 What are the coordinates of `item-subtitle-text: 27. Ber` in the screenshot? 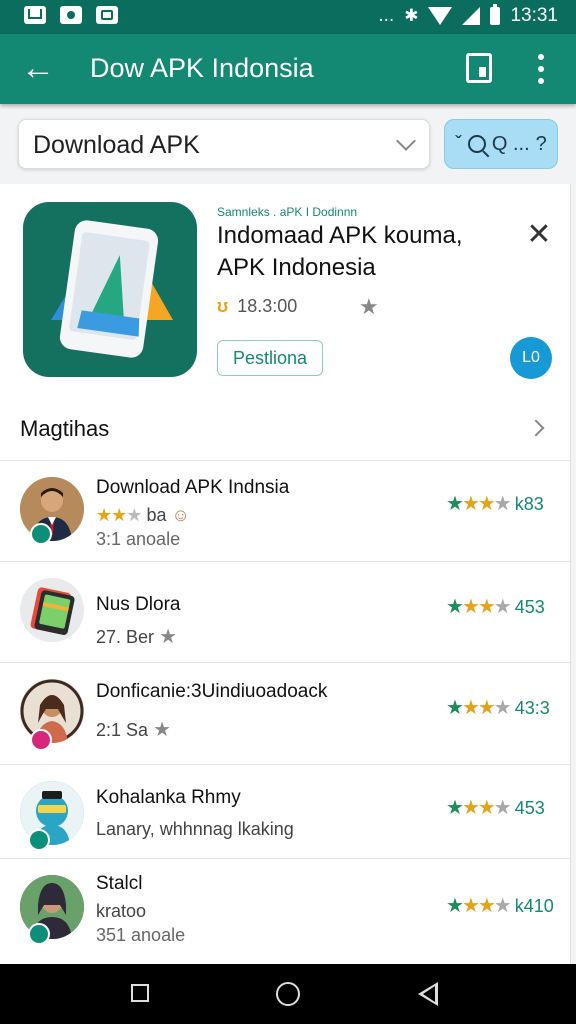 It's located at (125, 637).